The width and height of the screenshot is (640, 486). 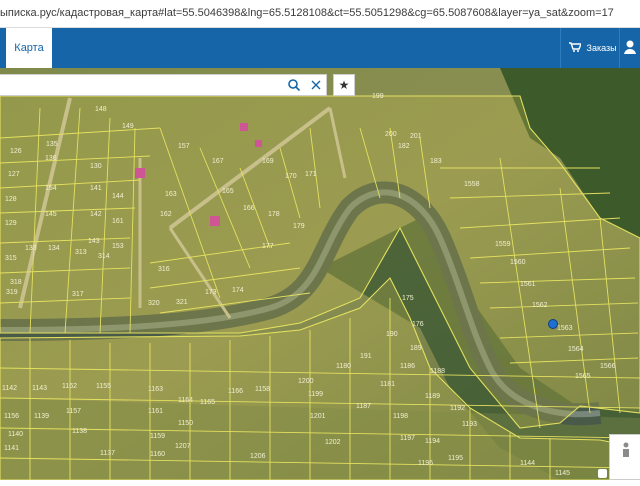 I want to click on parcel-label: 315, so click(x=11, y=258).